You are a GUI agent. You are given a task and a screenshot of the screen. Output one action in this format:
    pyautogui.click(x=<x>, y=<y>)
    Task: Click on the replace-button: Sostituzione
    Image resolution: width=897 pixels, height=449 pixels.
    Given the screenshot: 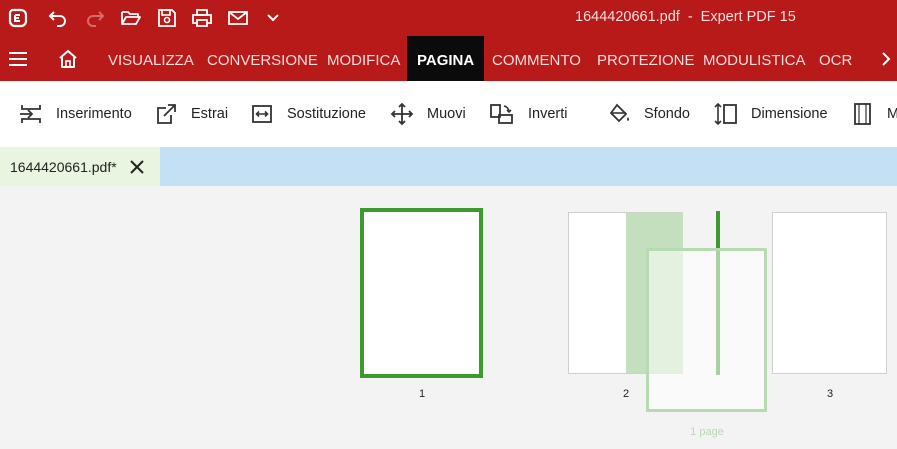 What is the action you would take?
    pyautogui.click(x=308, y=114)
    